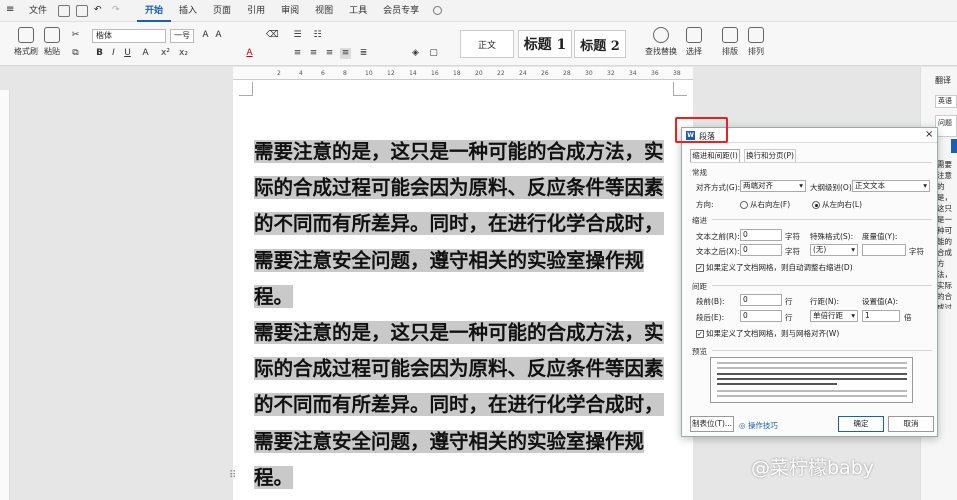 The height and width of the screenshot is (500, 957). I want to click on special-format-select: (无) ▾, so click(834, 250).